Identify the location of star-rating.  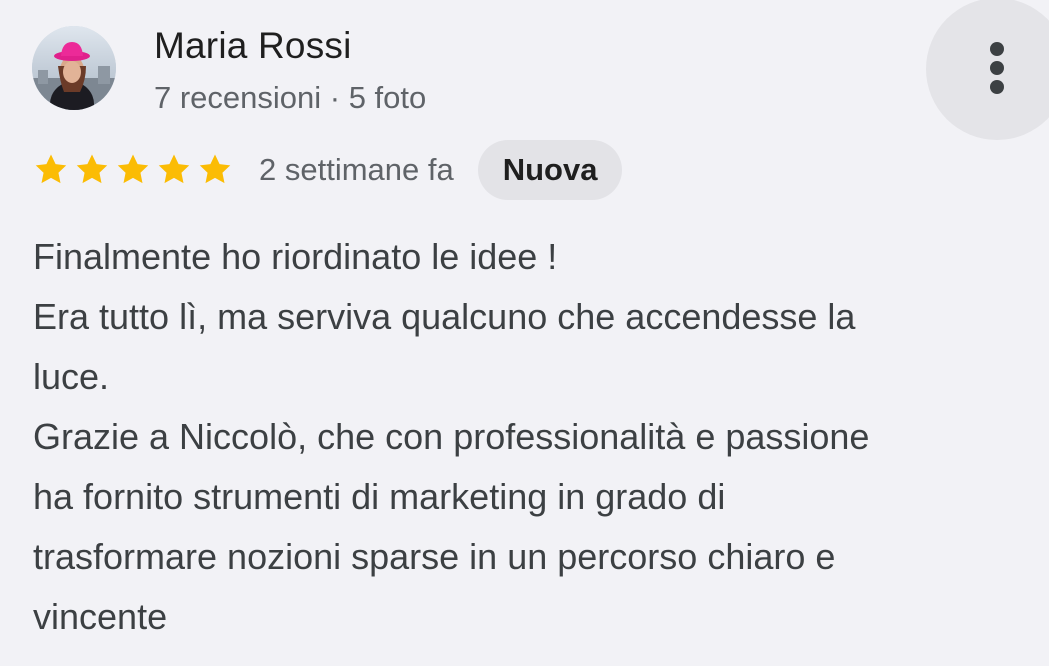
(134, 170).